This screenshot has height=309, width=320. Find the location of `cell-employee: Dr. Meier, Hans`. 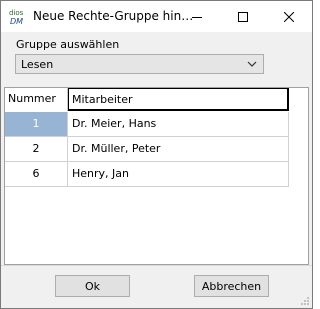

cell-employee: Dr. Meier, Hans is located at coordinates (178, 124).